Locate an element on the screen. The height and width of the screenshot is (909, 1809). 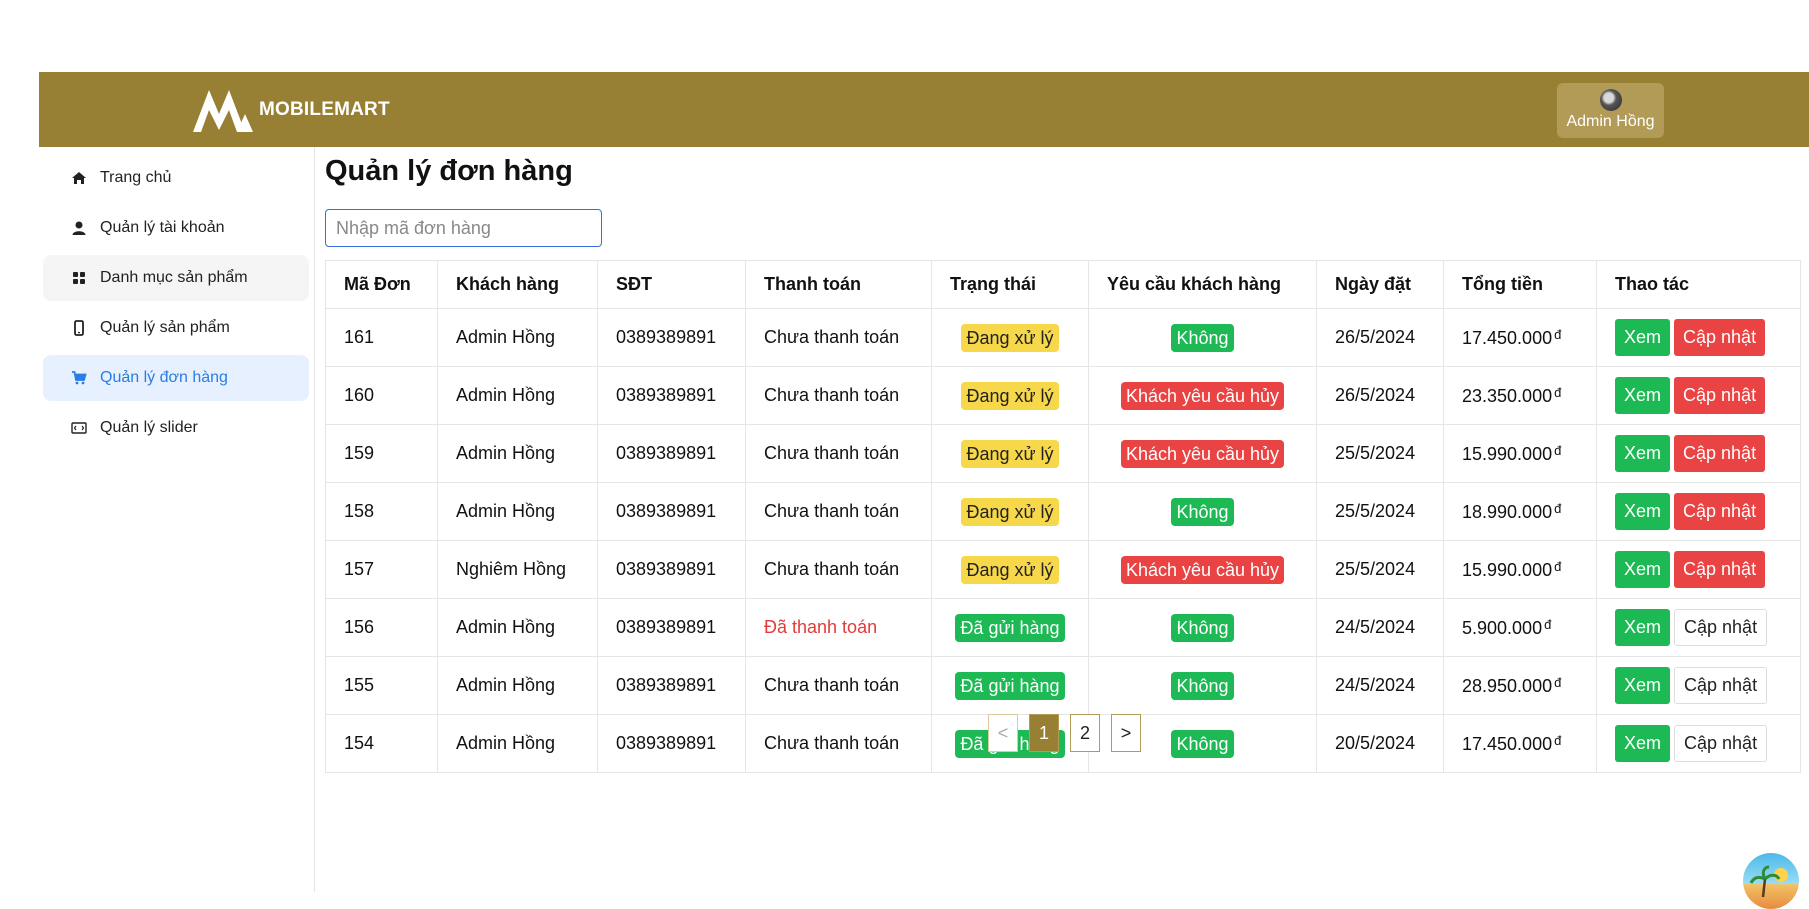
order-date: 20/5/2024 is located at coordinates (1380, 743).